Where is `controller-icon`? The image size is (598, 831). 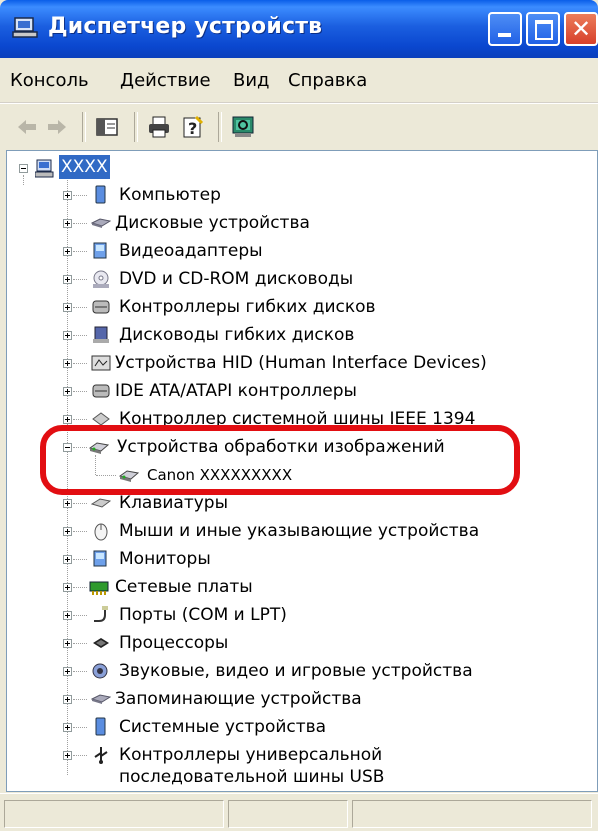 controller-icon is located at coordinates (101, 391).